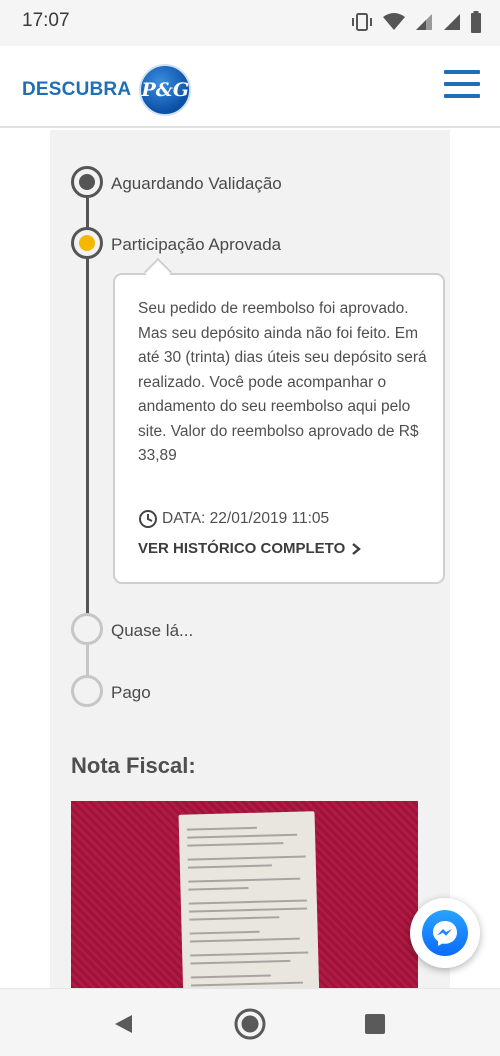 This screenshot has width=500, height=1056. What do you see at coordinates (249, 899) in the screenshot?
I see `receipt-paper` at bounding box center [249, 899].